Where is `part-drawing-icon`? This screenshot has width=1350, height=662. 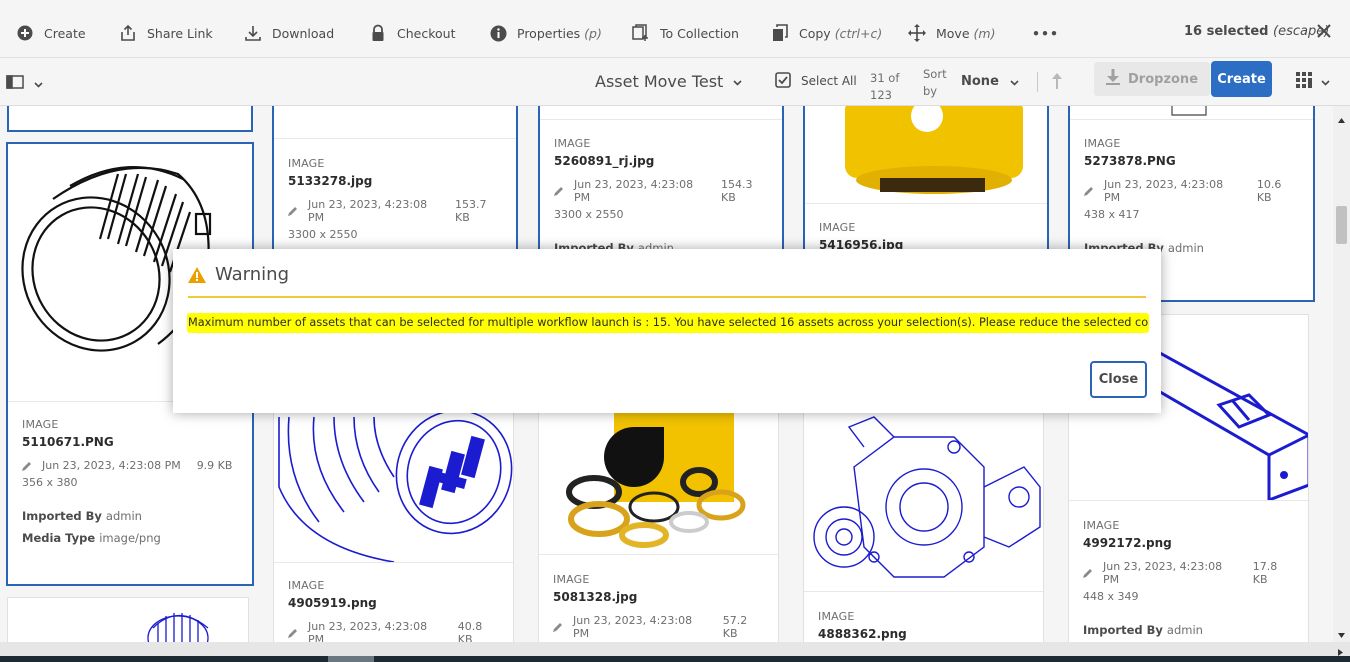
part-drawing-icon is located at coordinates (178, 627).